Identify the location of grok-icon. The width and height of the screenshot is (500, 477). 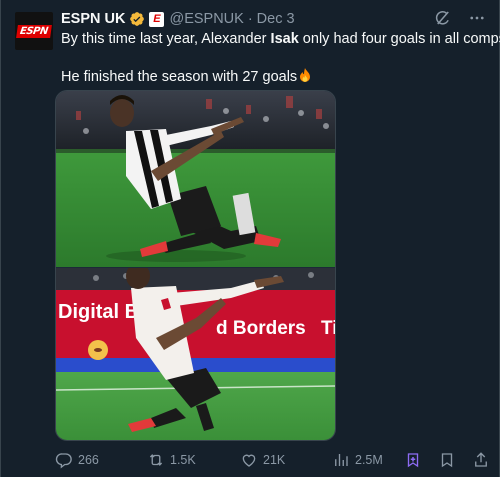
(443, 18).